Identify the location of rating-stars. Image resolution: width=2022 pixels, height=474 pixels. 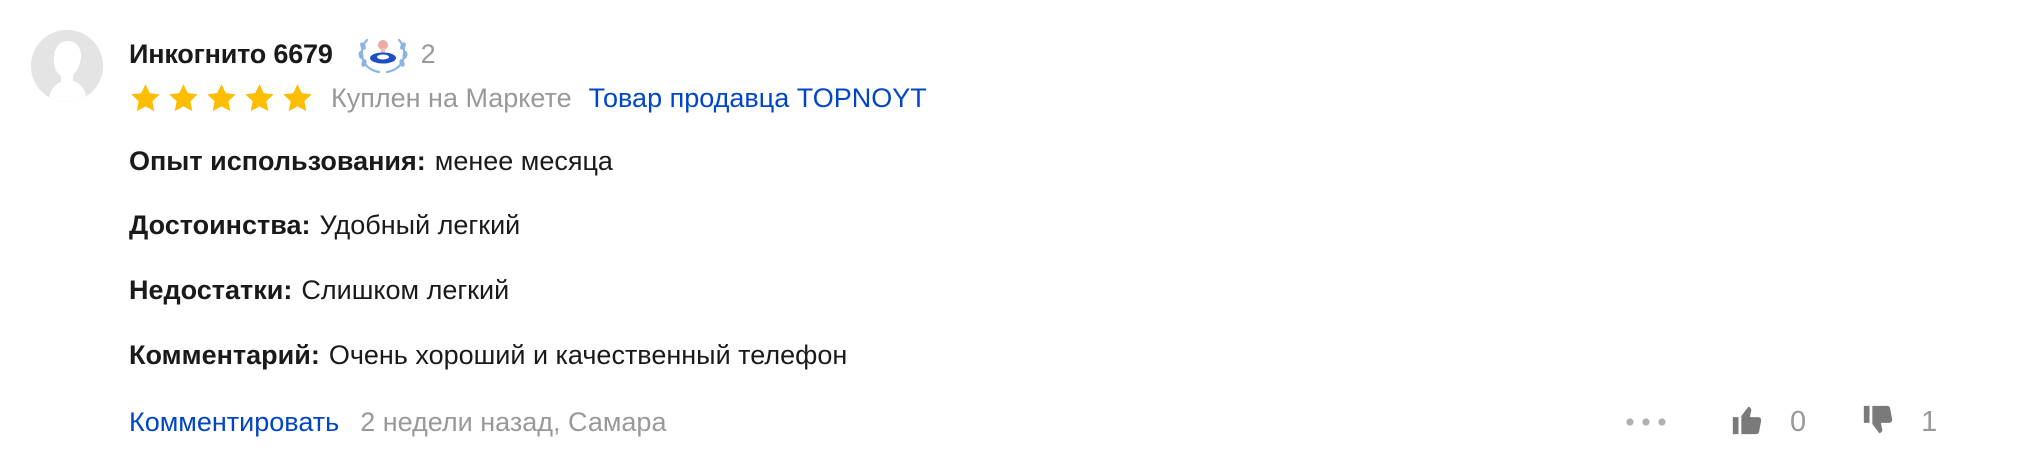
(224, 98).